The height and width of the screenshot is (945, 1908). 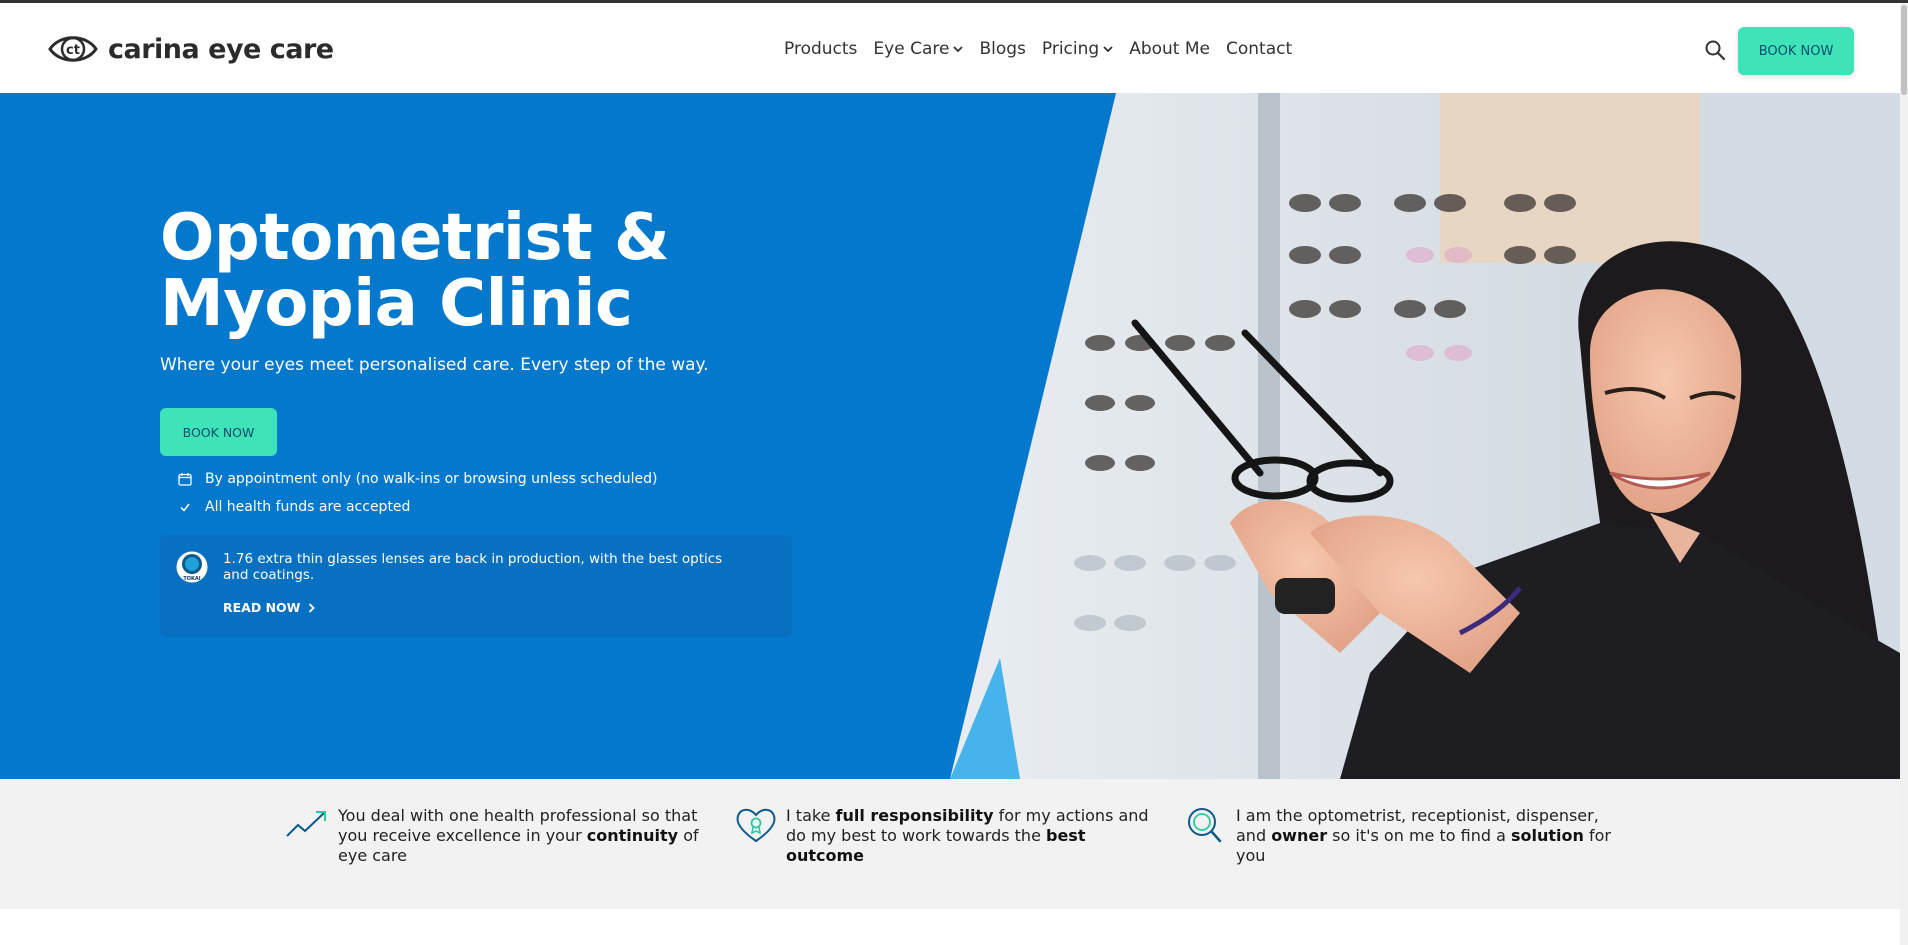 I want to click on nav-item-products: Products, so click(x=820, y=49).